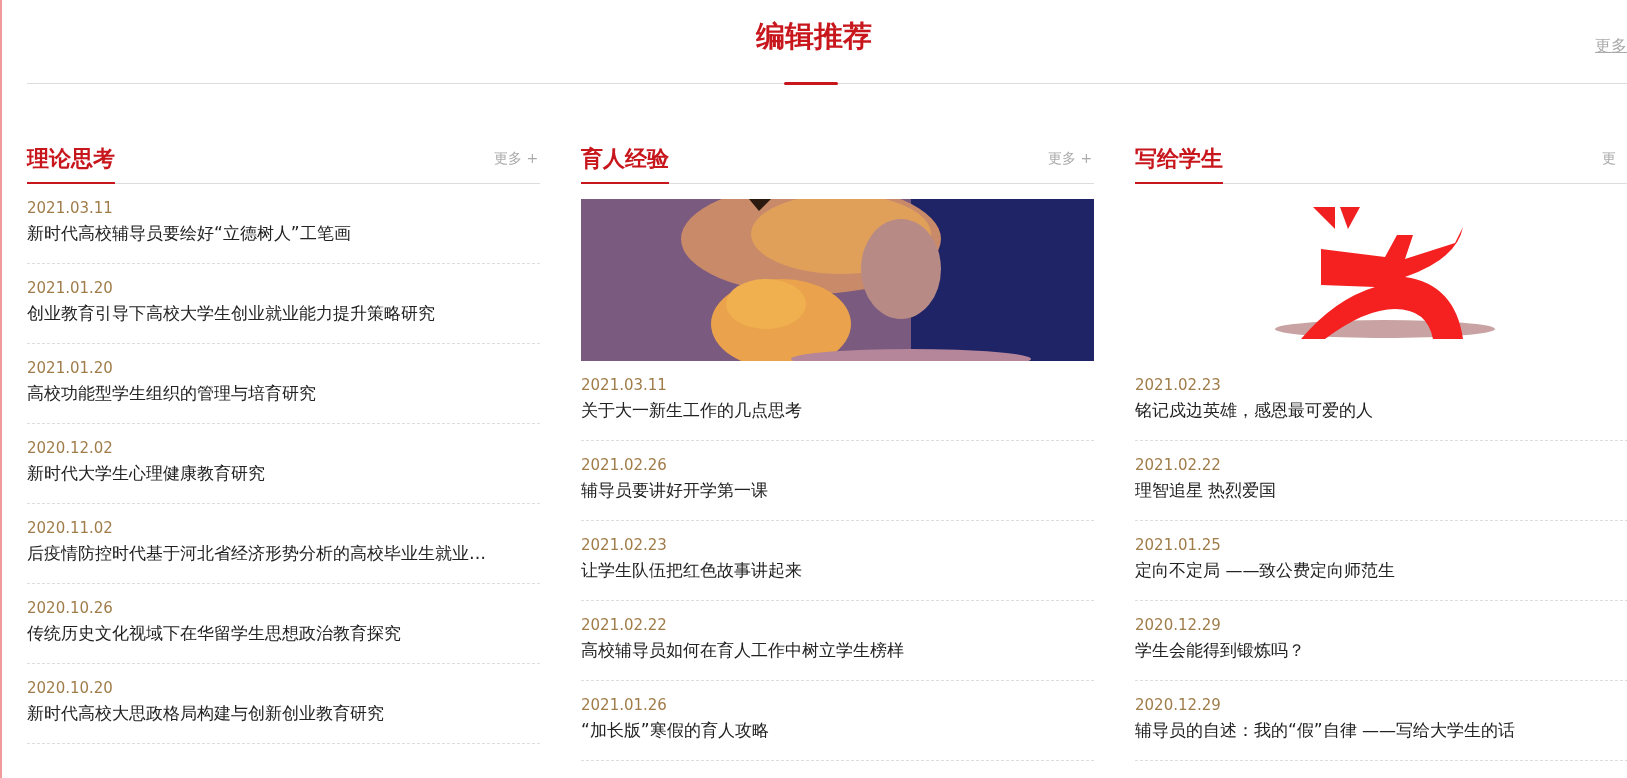 The width and height of the screenshot is (1627, 778). What do you see at coordinates (70, 688) in the screenshot?
I see `date-text: 2020.10.20` at bounding box center [70, 688].